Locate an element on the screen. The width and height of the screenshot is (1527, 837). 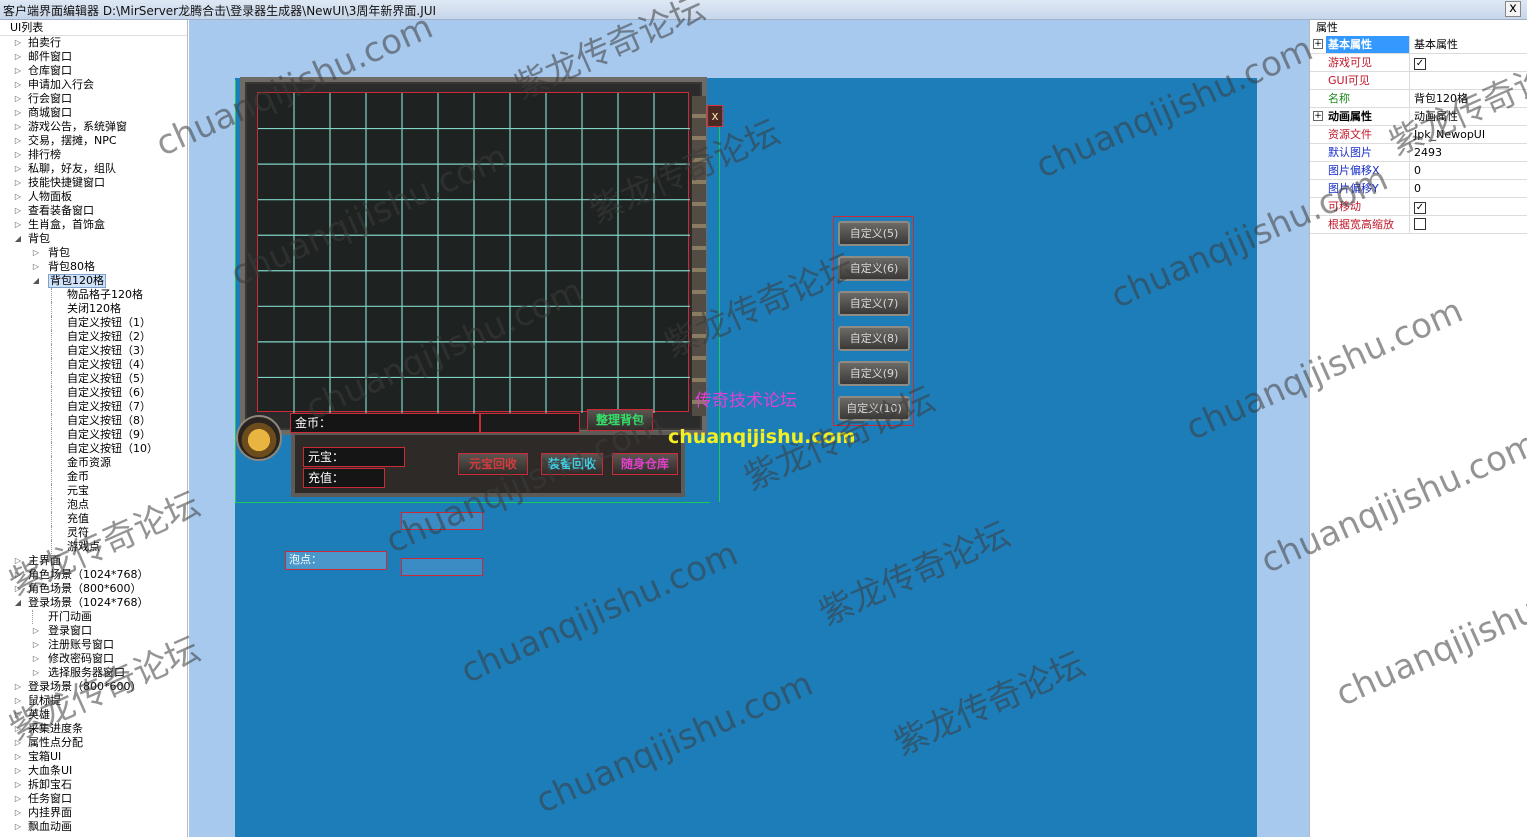
tree-item: ▷ 背包 is located at coordinates (93, 253).